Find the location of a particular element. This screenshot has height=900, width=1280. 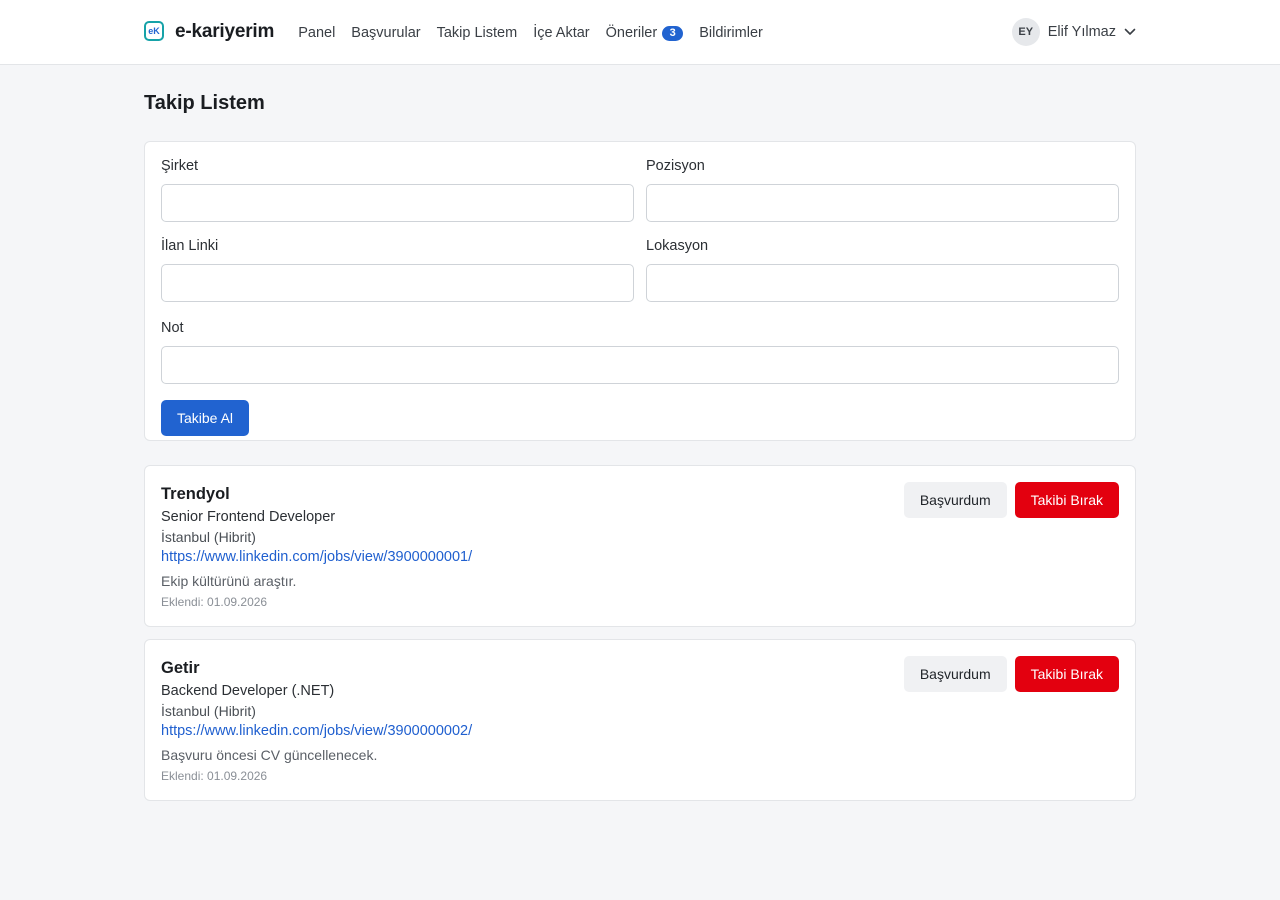

company-input is located at coordinates (397, 203).